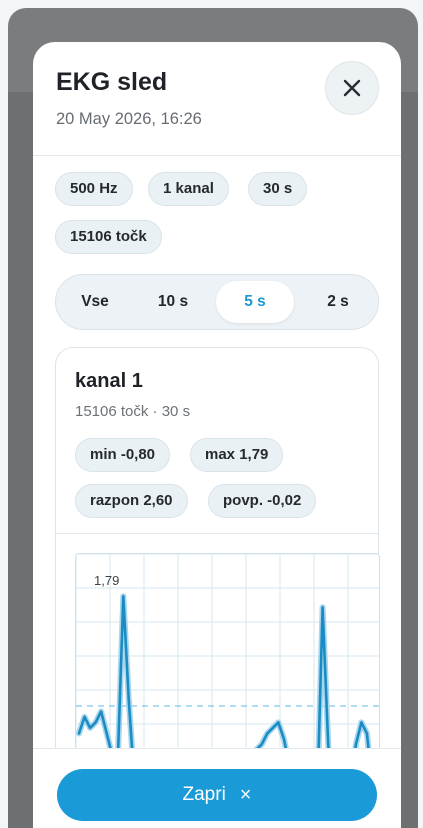 The height and width of the screenshot is (828, 423). I want to click on sheet-footer: Zapri ×, so click(217, 788).